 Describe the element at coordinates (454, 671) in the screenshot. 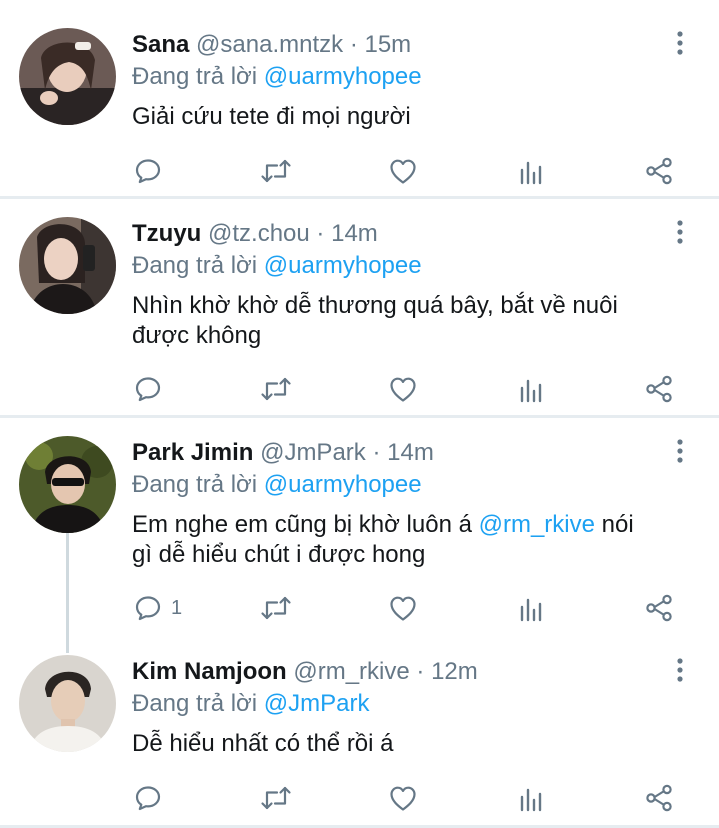

I see `timestamp: 12m` at that location.